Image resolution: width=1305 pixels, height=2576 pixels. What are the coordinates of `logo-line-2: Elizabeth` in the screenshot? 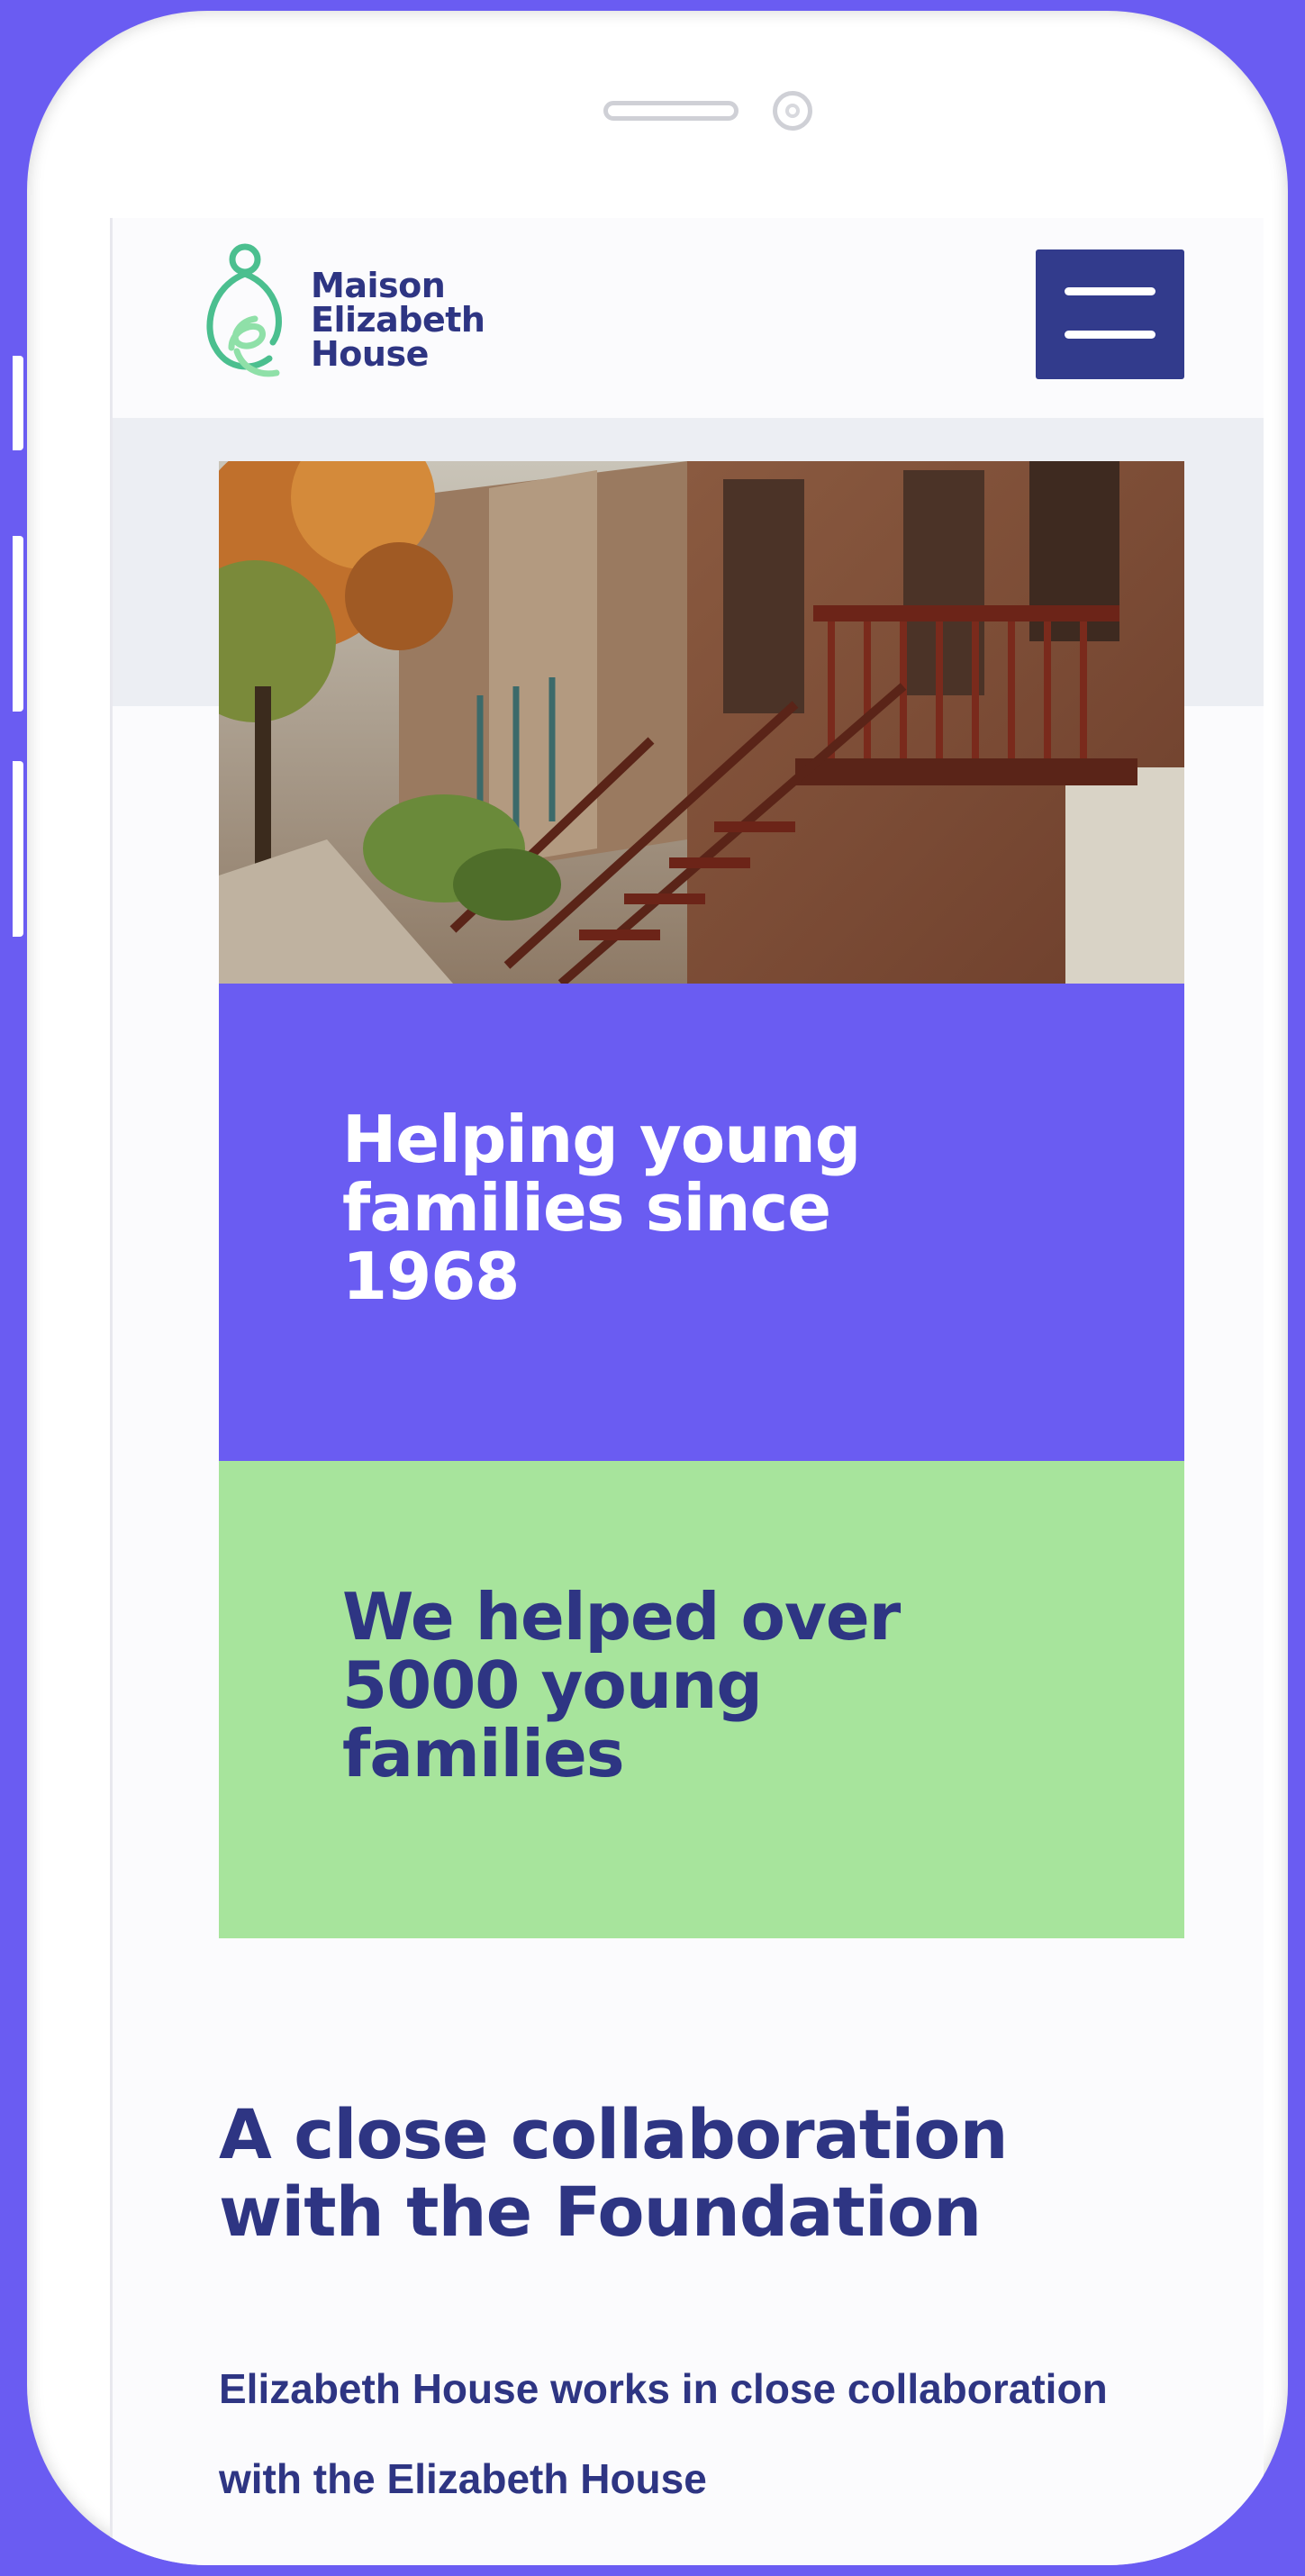 It's located at (398, 320).